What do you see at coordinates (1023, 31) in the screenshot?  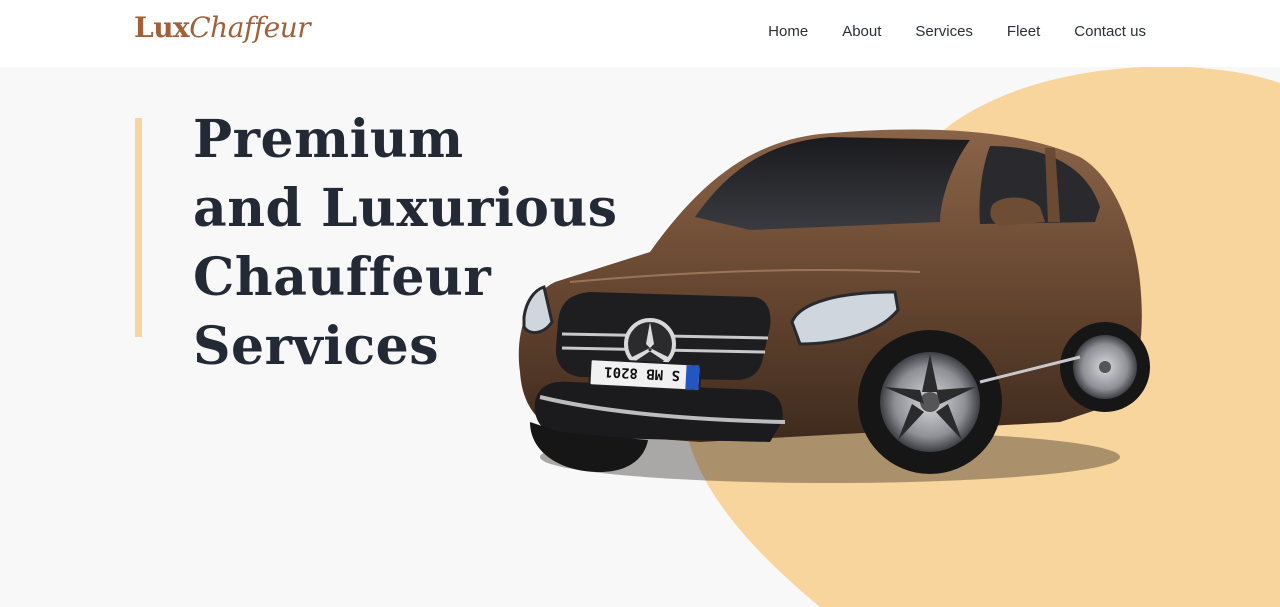 I see `nav-fleet: Fleet` at bounding box center [1023, 31].